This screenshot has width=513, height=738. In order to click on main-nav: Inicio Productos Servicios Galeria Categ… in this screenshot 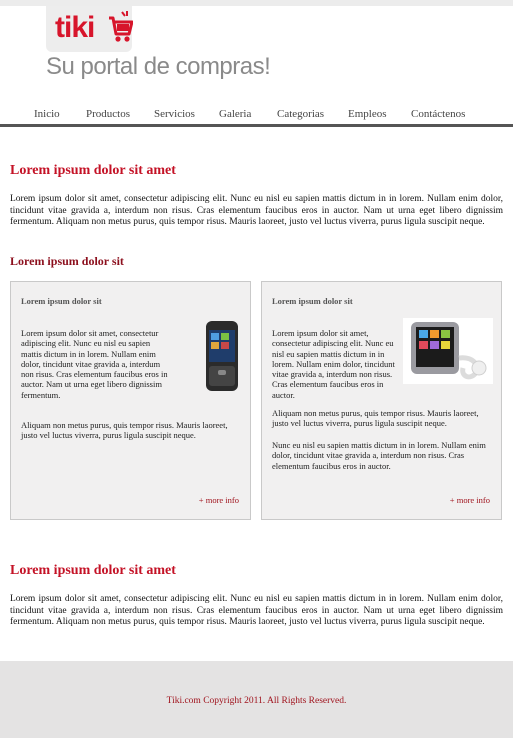, I will do `click(256, 115)`.